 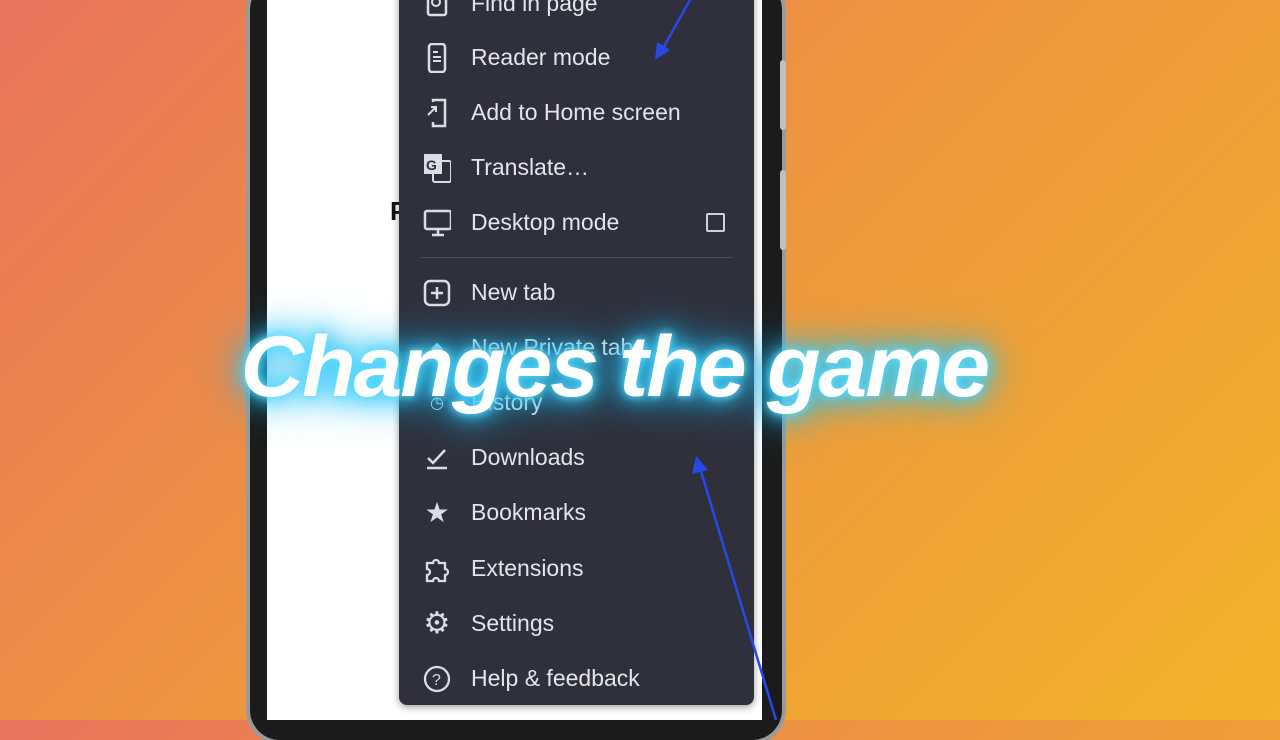 I want to click on caption-overlay: Changes the game, so click(x=615, y=367).